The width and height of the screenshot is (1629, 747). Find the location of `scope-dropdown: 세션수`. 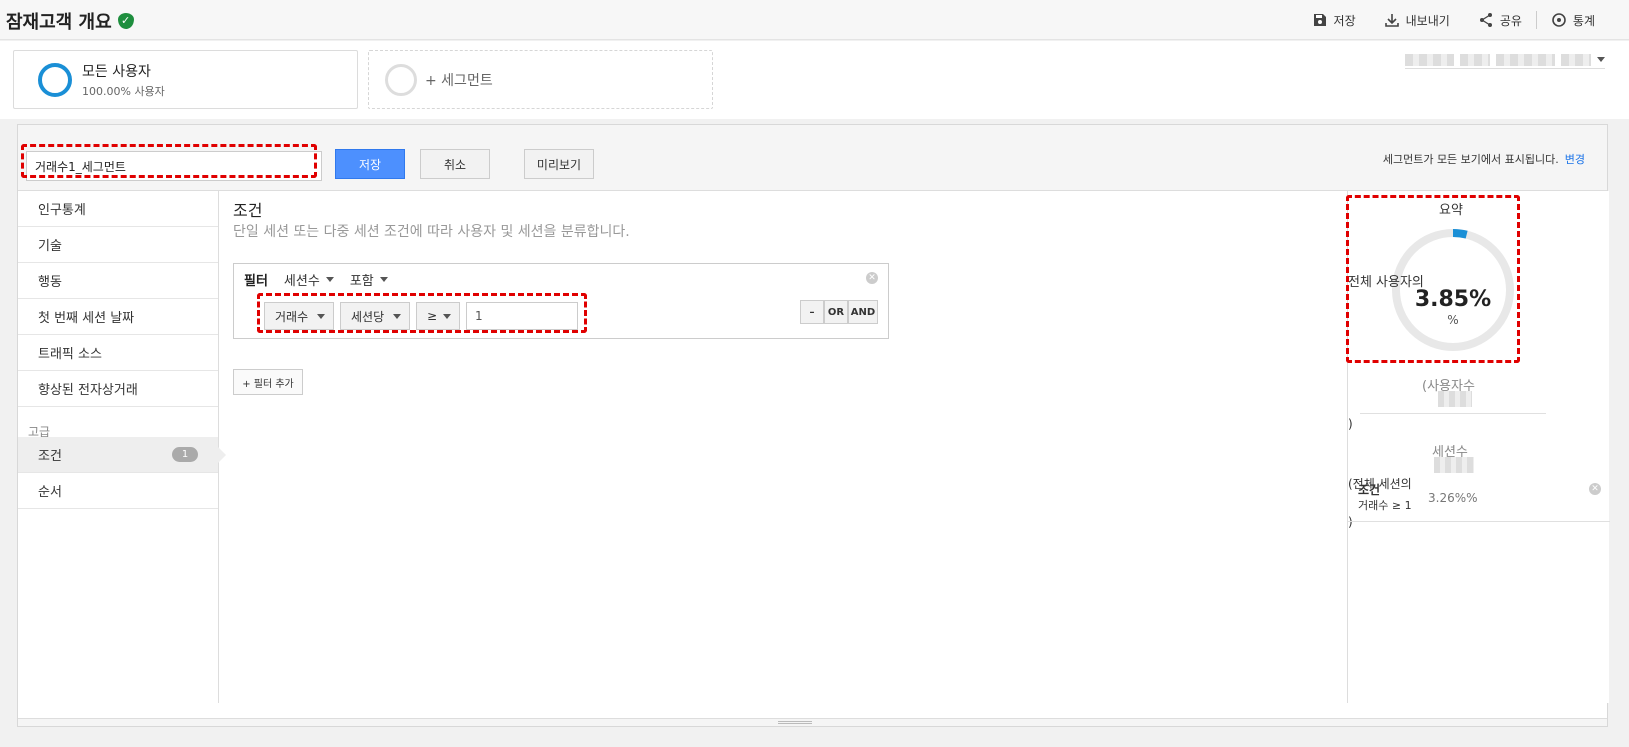

scope-dropdown: 세션수 is located at coordinates (309, 279).